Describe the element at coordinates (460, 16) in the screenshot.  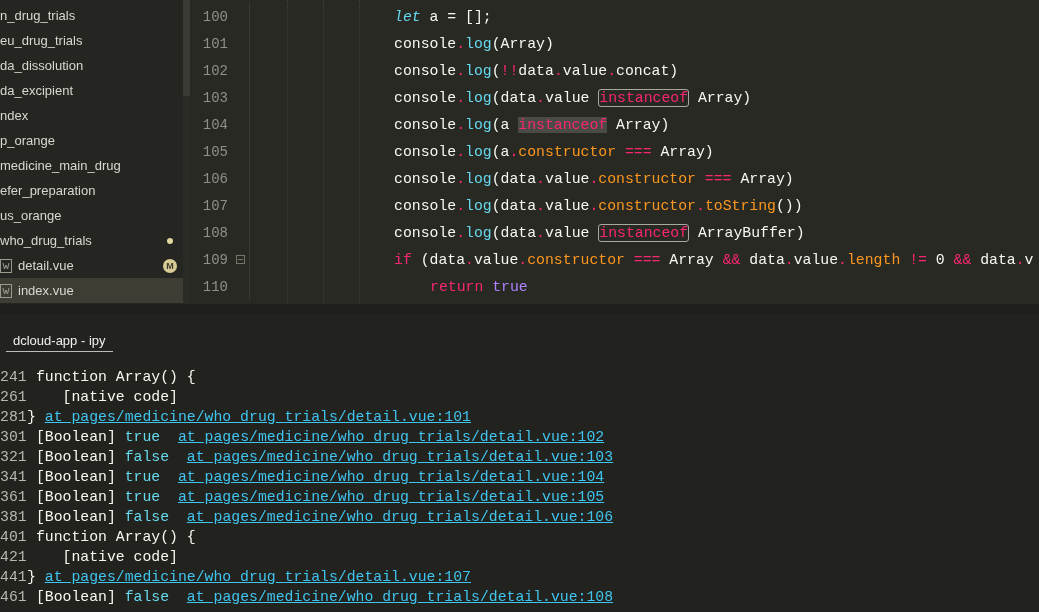
I see `code-text: a = [];` at that location.